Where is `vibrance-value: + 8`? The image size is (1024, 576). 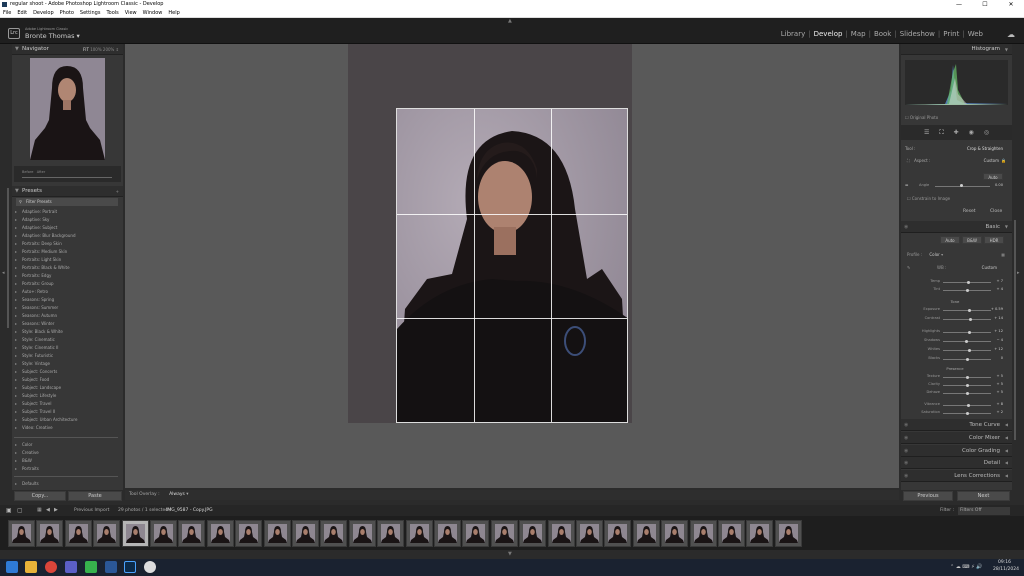 vibrance-value: + 8 is located at coordinates (1000, 404).